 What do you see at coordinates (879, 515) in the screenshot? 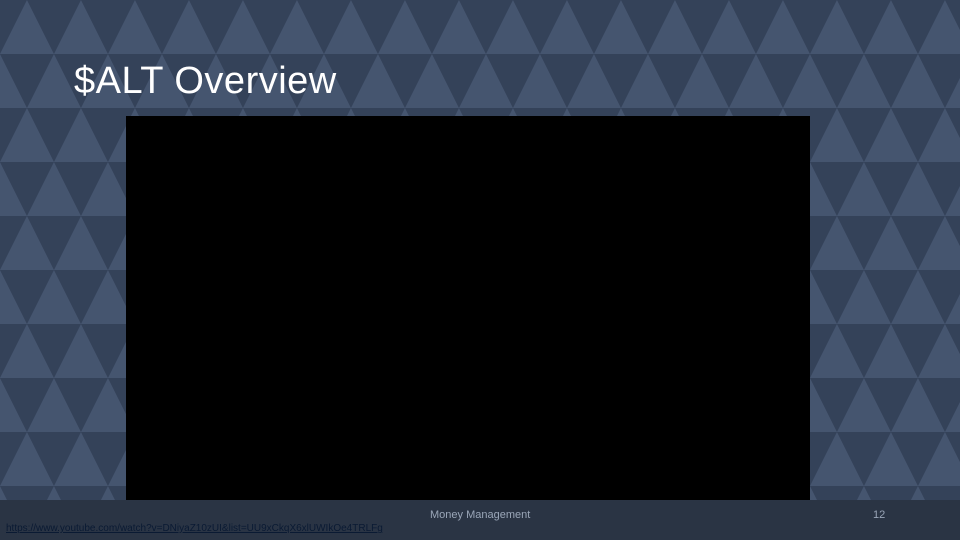
I see `page-number: 12` at bounding box center [879, 515].